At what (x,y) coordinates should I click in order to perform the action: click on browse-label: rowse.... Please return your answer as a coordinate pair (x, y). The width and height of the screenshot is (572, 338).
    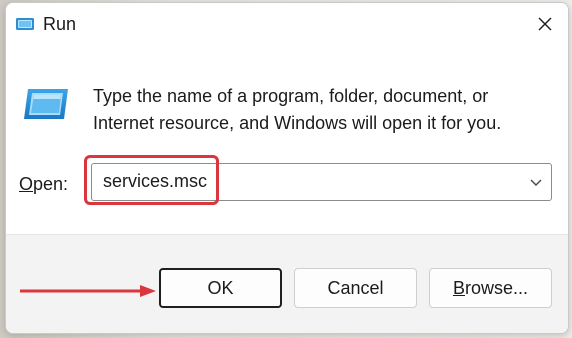
    Looking at the image, I should click on (496, 287).